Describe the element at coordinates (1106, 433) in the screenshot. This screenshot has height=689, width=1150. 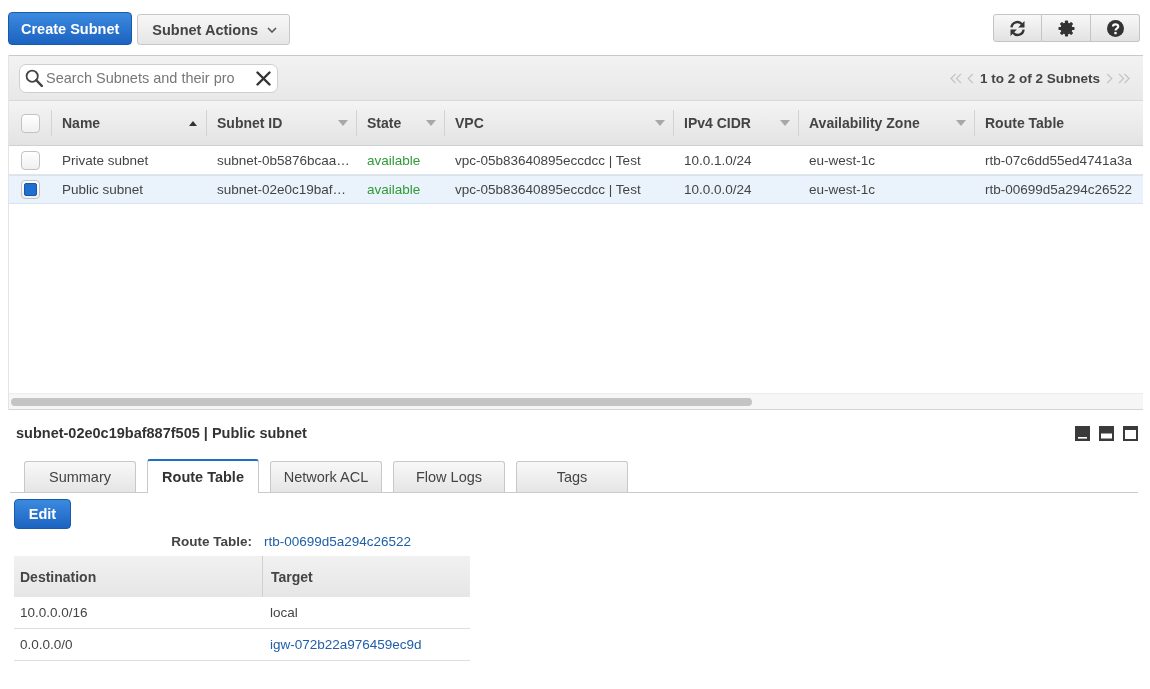
I see `layout-middle-icon` at that location.